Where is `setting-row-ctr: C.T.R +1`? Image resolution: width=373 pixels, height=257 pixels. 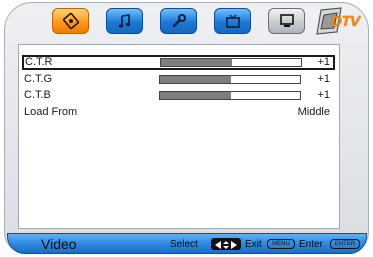
setting-row-ctr: C.T.R +1 is located at coordinates (178, 62).